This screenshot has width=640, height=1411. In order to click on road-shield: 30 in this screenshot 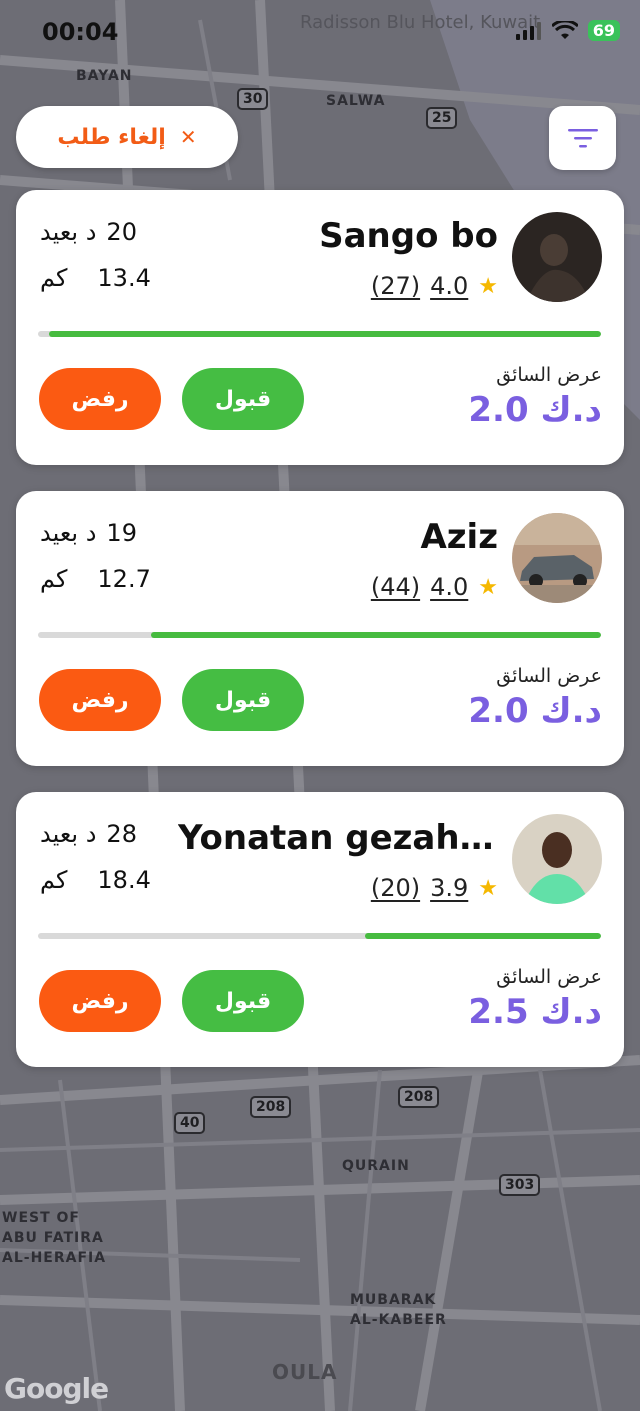, I will do `click(253, 99)`.